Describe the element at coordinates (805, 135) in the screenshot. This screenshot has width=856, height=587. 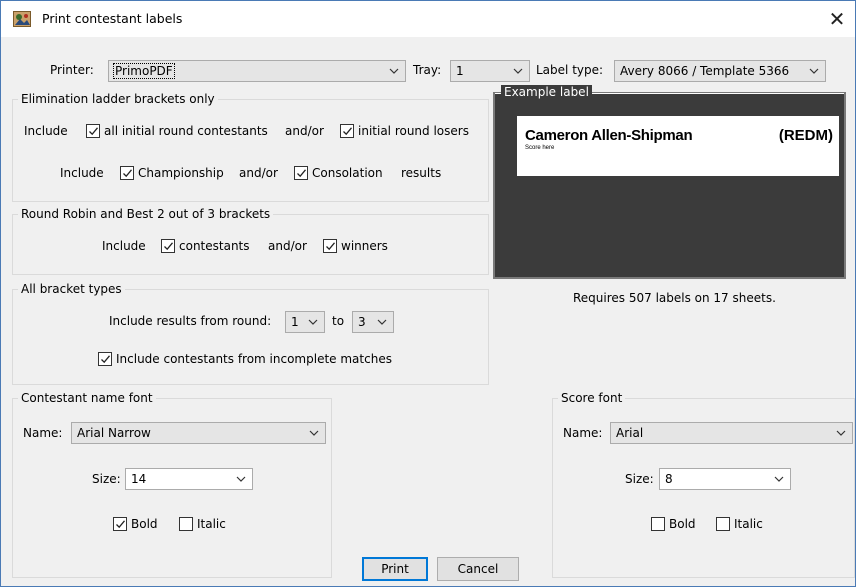
I see `example-club-code: (REDM)` at that location.